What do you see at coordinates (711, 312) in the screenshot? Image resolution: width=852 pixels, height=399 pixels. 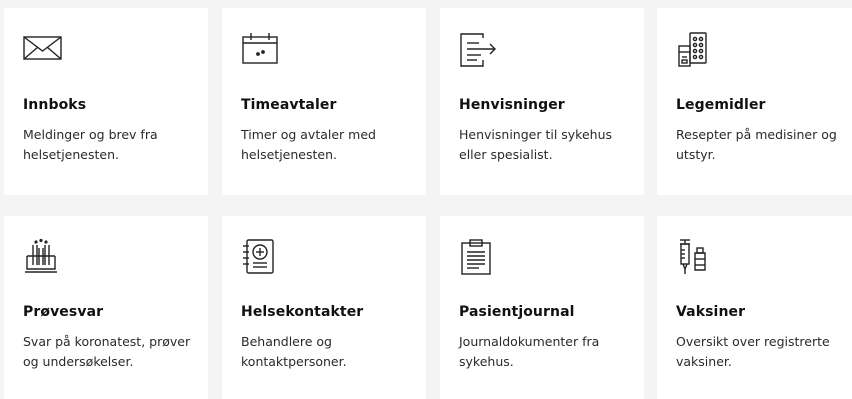 I see `card-title: Vaksiner` at bounding box center [711, 312].